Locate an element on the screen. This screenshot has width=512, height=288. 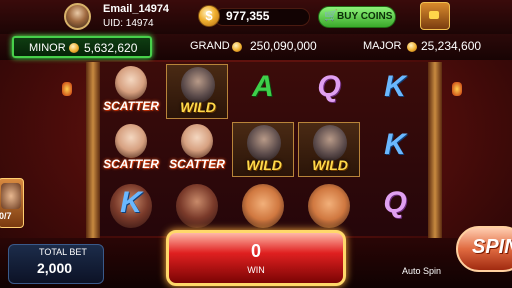
reel-cell-letter: A is located at coordinates (263, 91).